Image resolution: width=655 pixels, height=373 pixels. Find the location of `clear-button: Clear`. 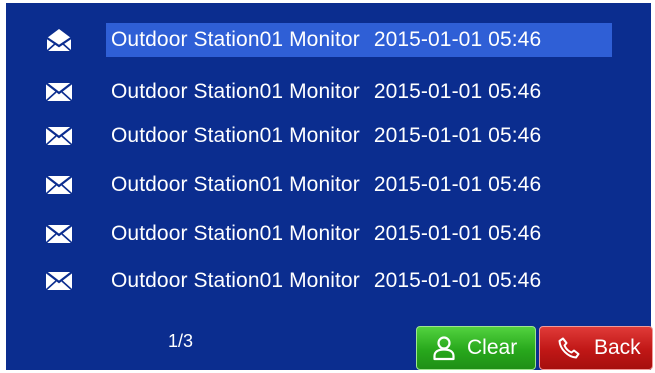

clear-button: Clear is located at coordinates (476, 348).